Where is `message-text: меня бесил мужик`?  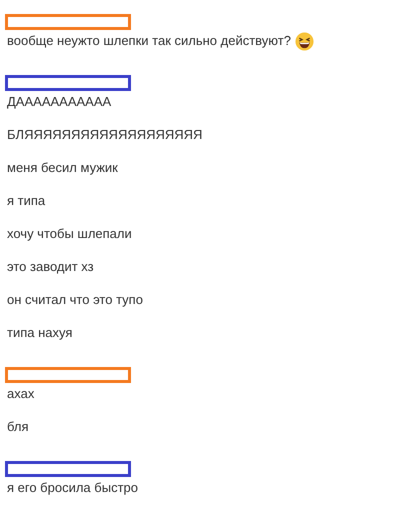
message-text: меня бесил мужик is located at coordinates (62, 168).